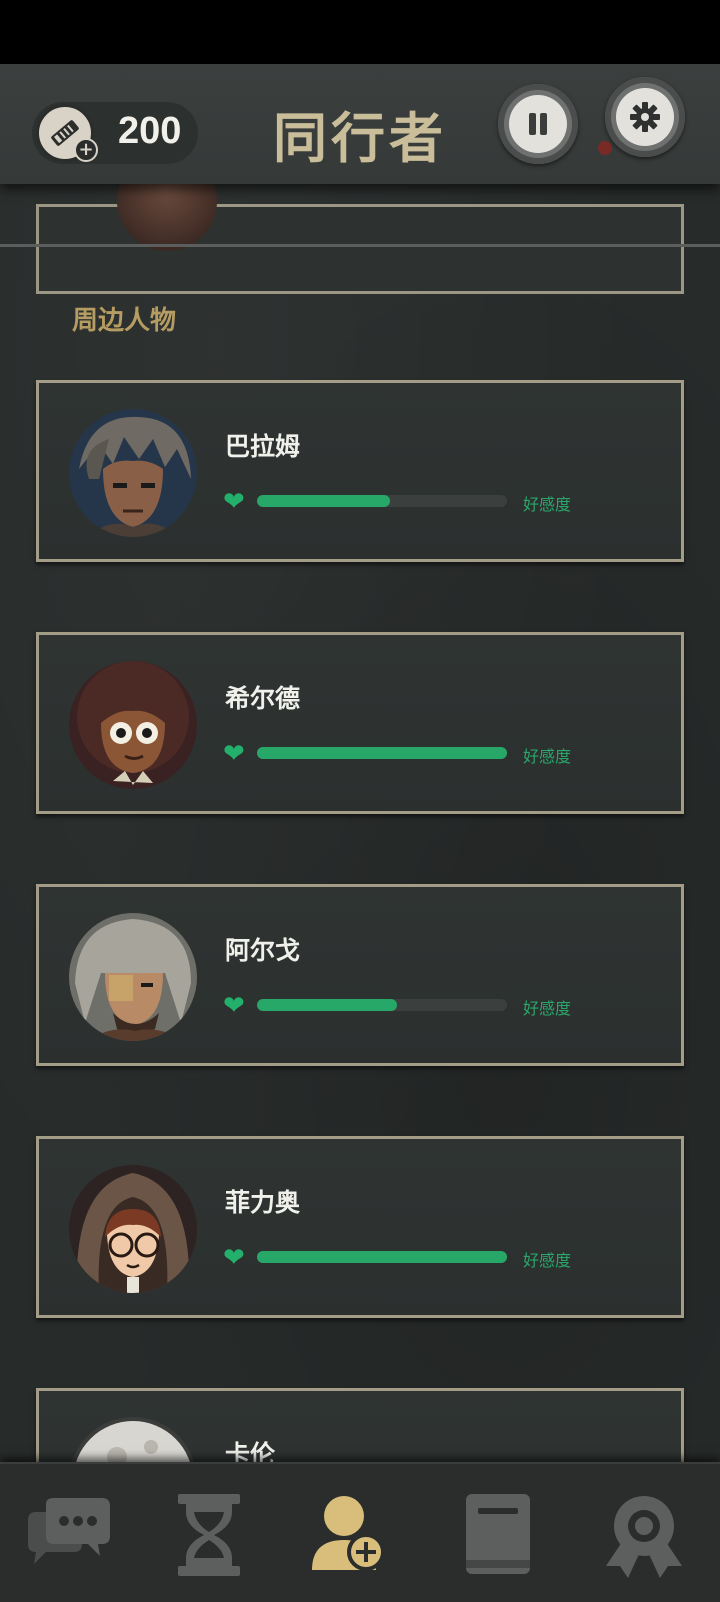 The width and height of the screenshot is (720, 1602). I want to click on pause-icon, so click(538, 124).